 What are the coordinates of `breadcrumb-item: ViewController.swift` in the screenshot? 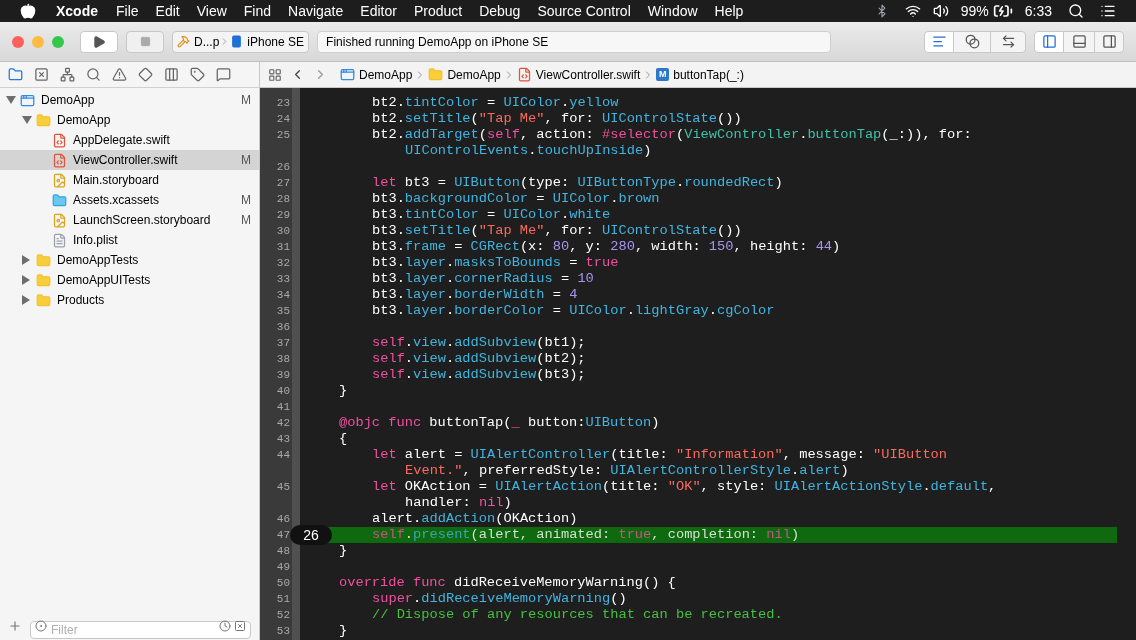 It's located at (588, 74).